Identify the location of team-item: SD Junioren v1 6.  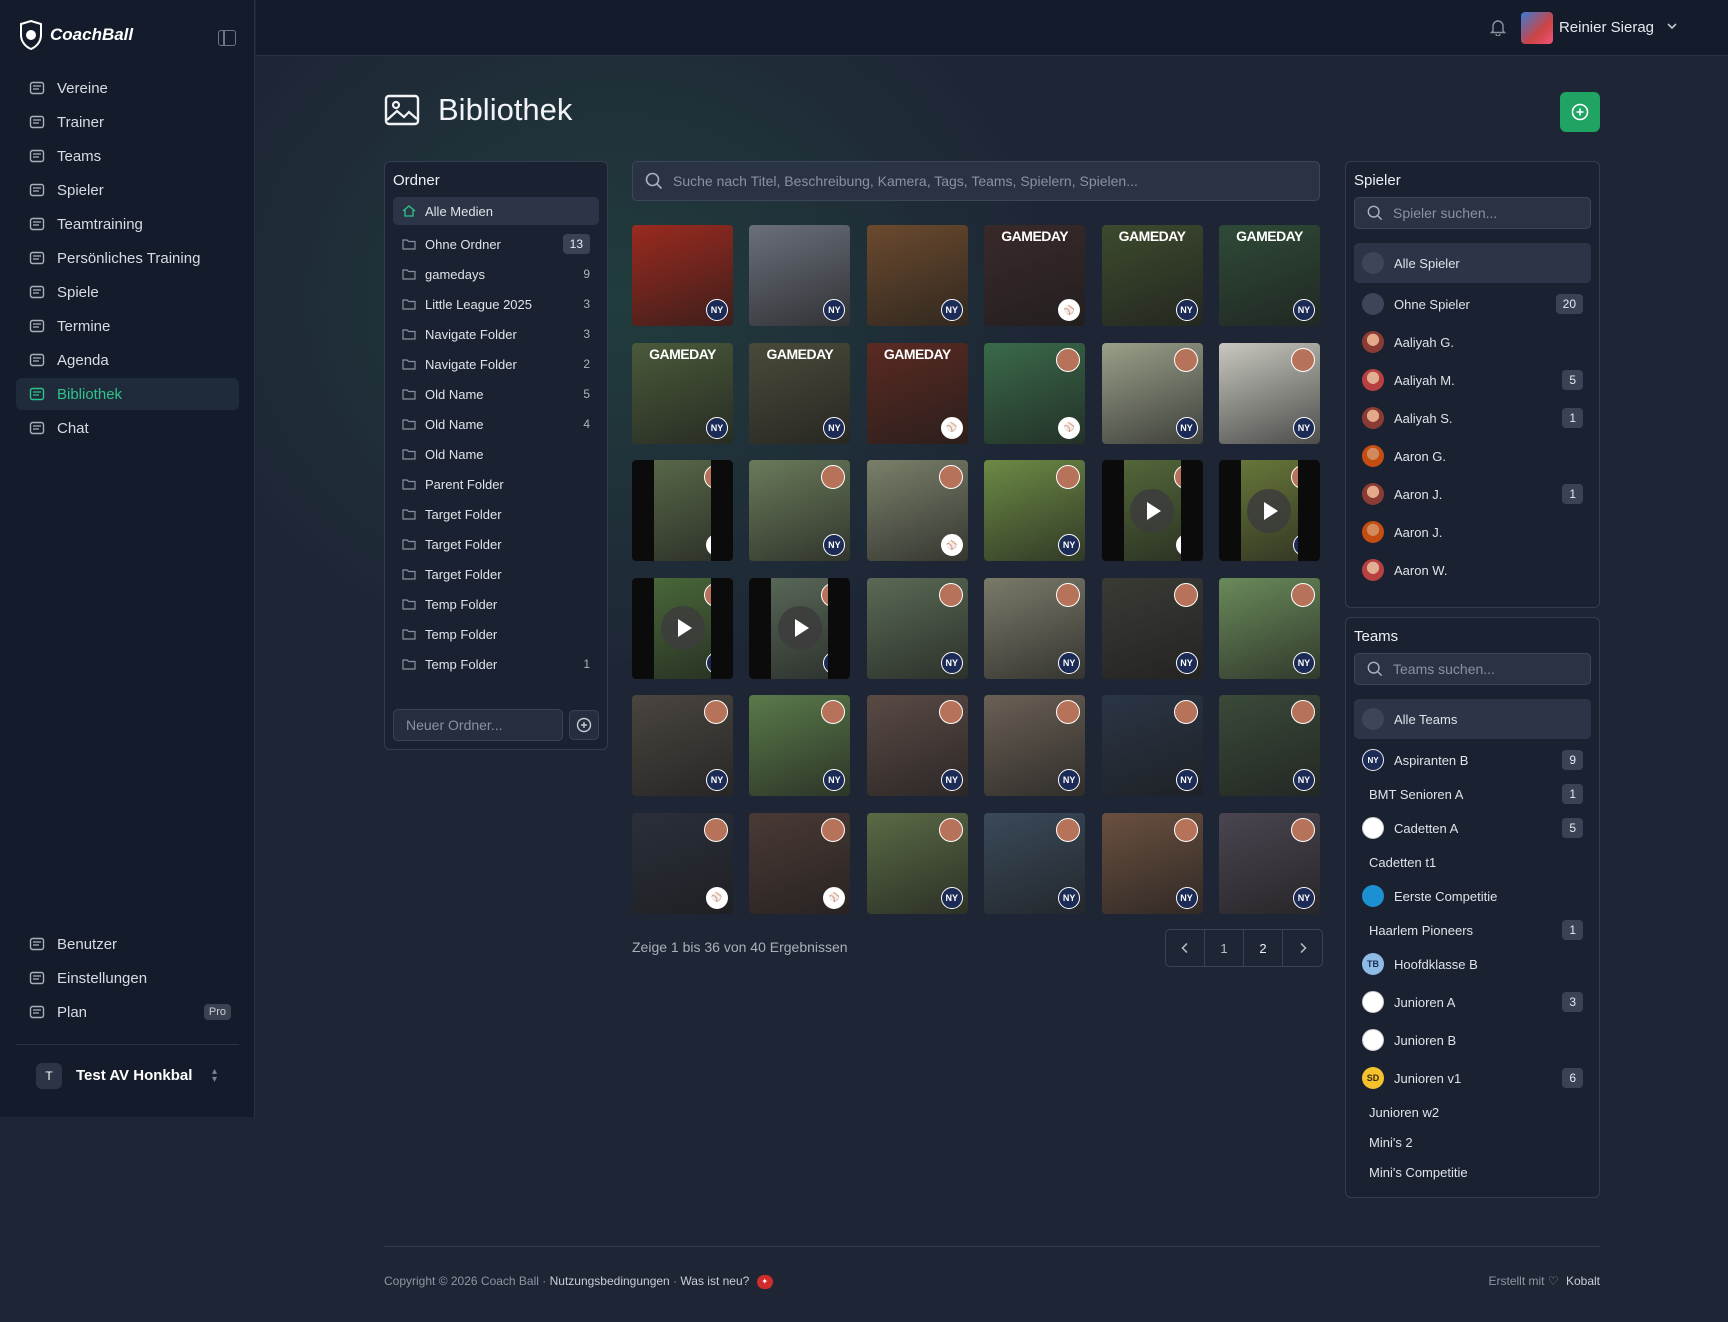
(1472, 1078).